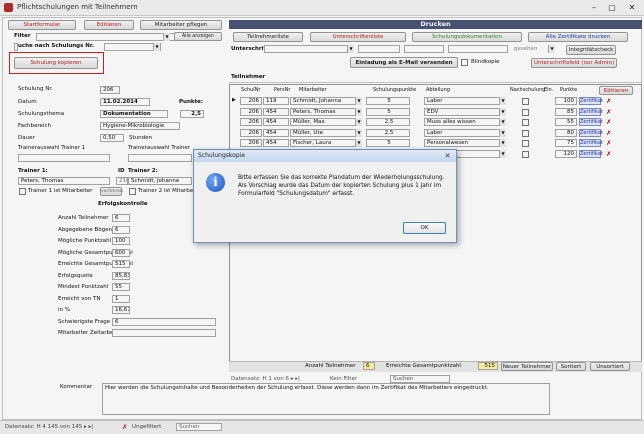 The height and width of the screenshot is (434, 644). I want to click on dialog-title: Schulungskopie, so click(325, 156).